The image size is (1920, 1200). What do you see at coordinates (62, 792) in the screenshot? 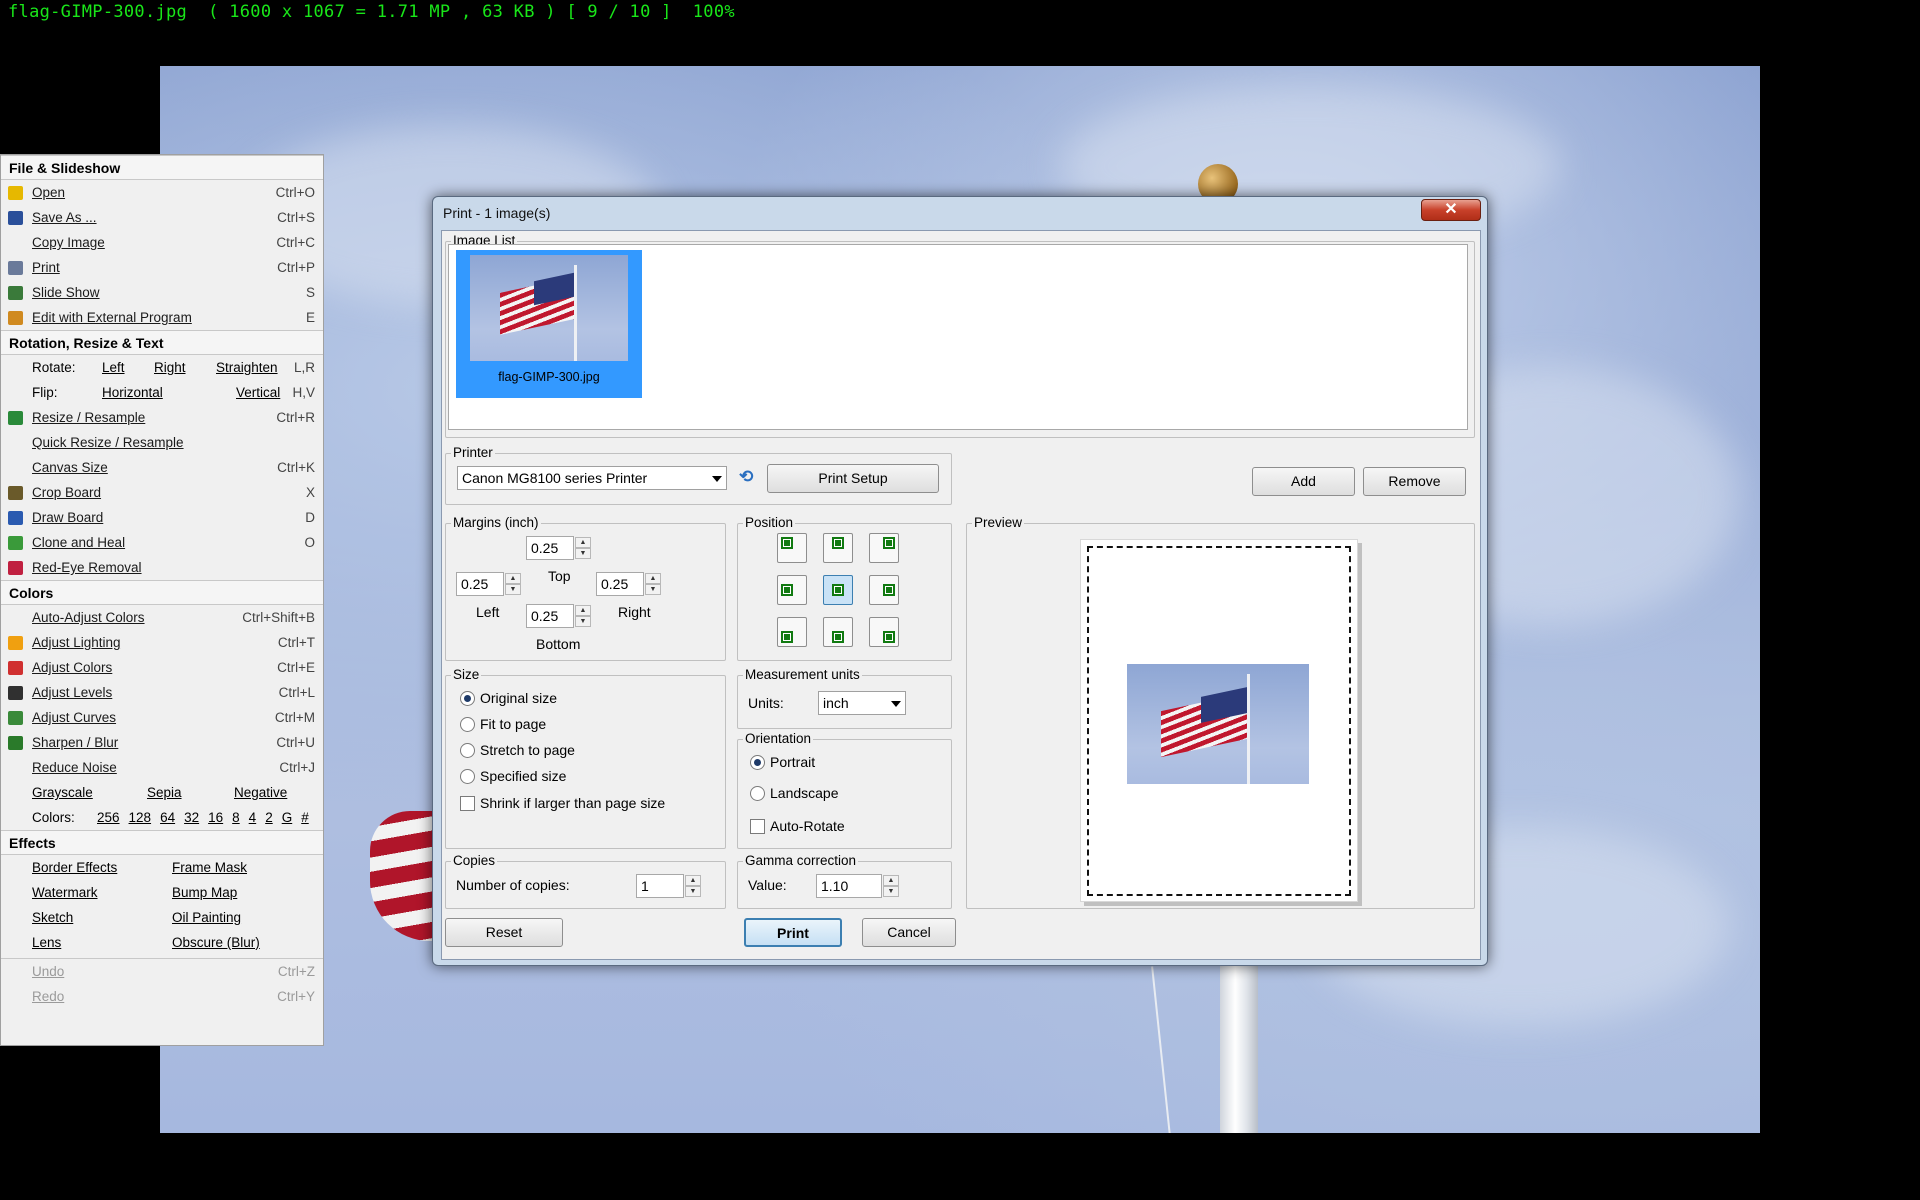
I see `grayscale-link: Grayscale` at bounding box center [62, 792].